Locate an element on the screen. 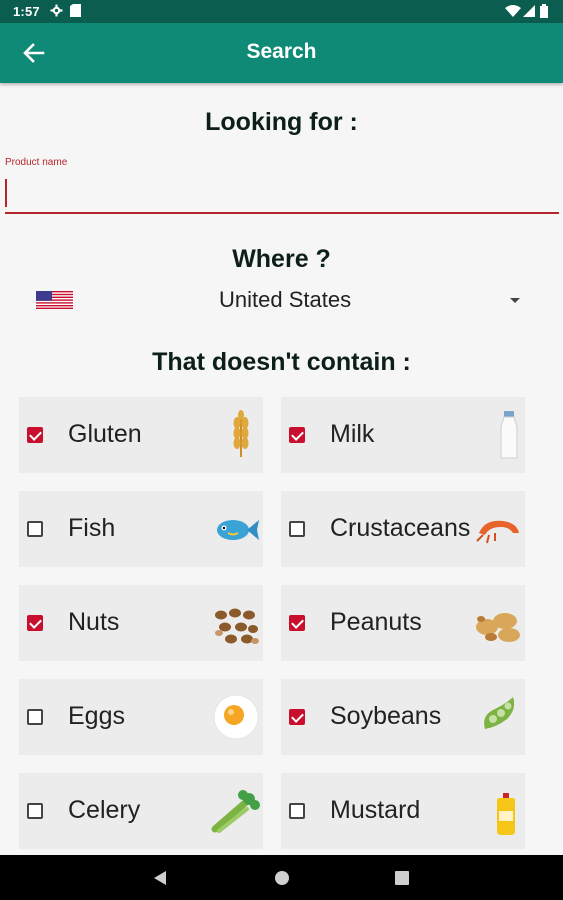  allergen-card-eggs: Eggs is located at coordinates (141, 717).